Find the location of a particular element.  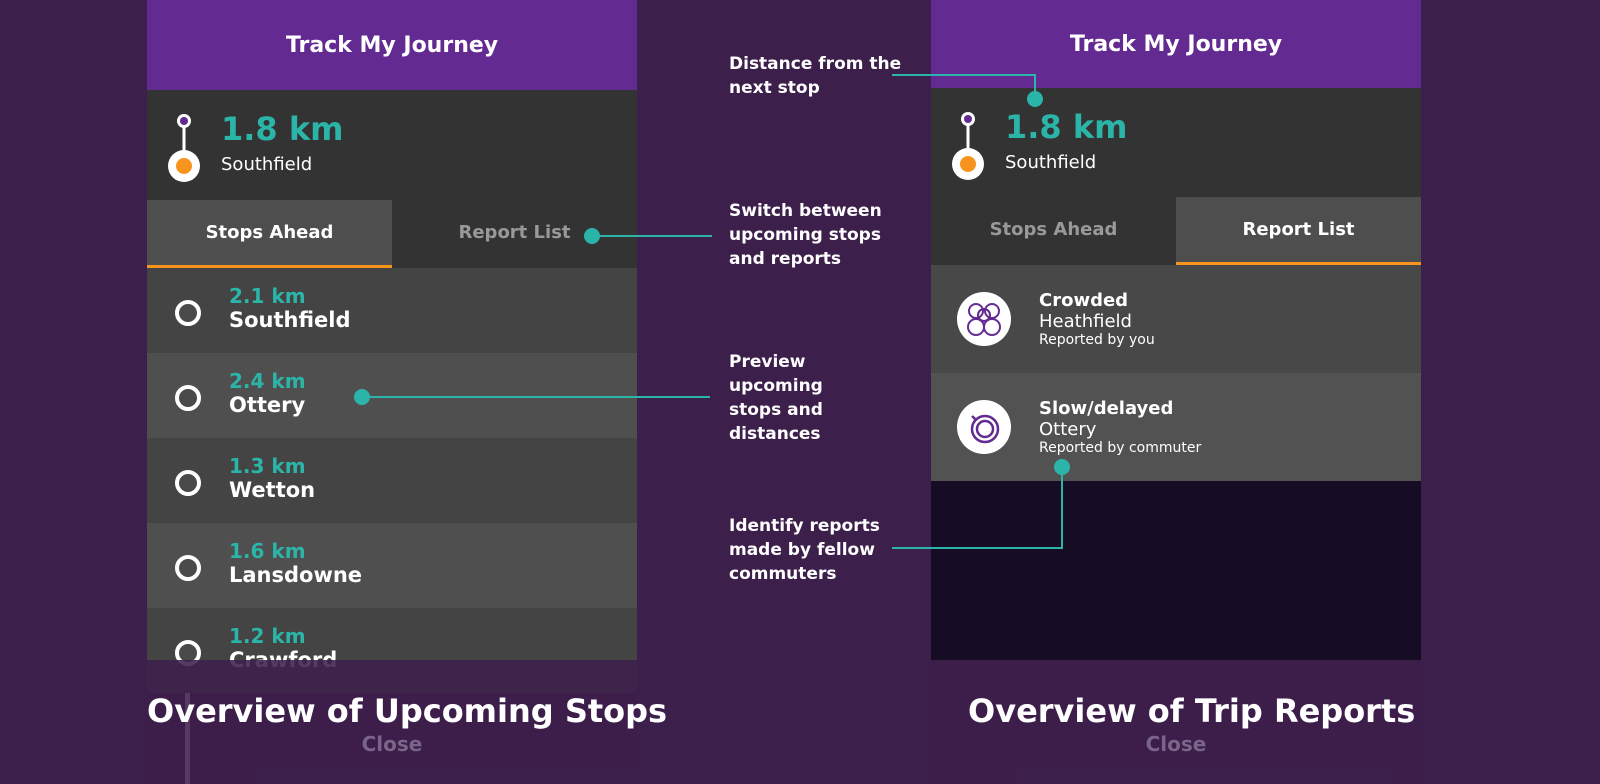

caption-upcoming-stops: Overview of Upcoming Stops is located at coordinates (407, 711).